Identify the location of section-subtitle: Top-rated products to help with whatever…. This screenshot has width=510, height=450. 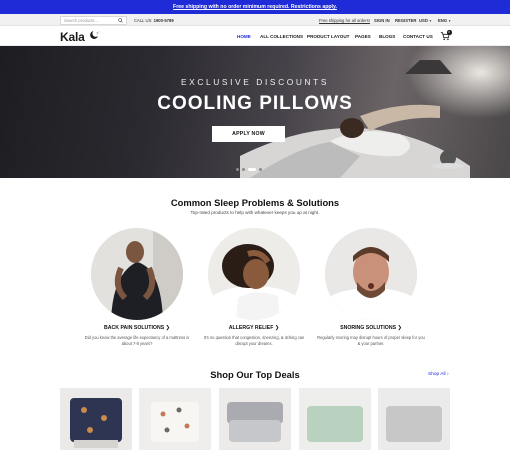
(255, 212).